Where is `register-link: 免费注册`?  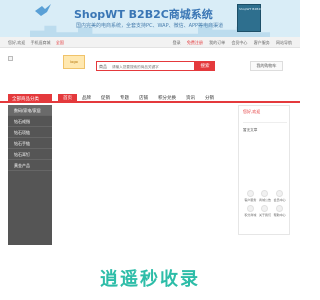
register-link: 免费注册 is located at coordinates (195, 42).